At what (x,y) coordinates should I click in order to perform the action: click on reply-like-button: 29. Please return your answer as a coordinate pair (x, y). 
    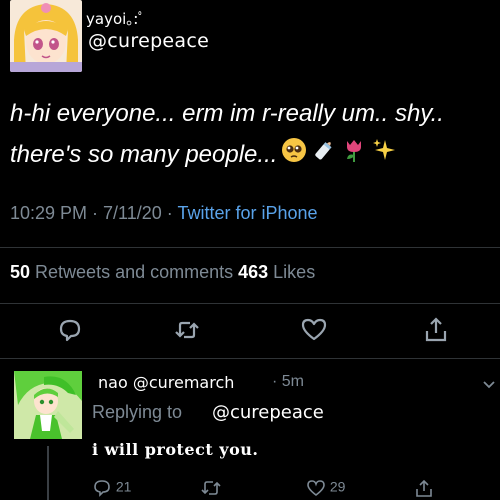
    Looking at the image, I should click on (325, 488).